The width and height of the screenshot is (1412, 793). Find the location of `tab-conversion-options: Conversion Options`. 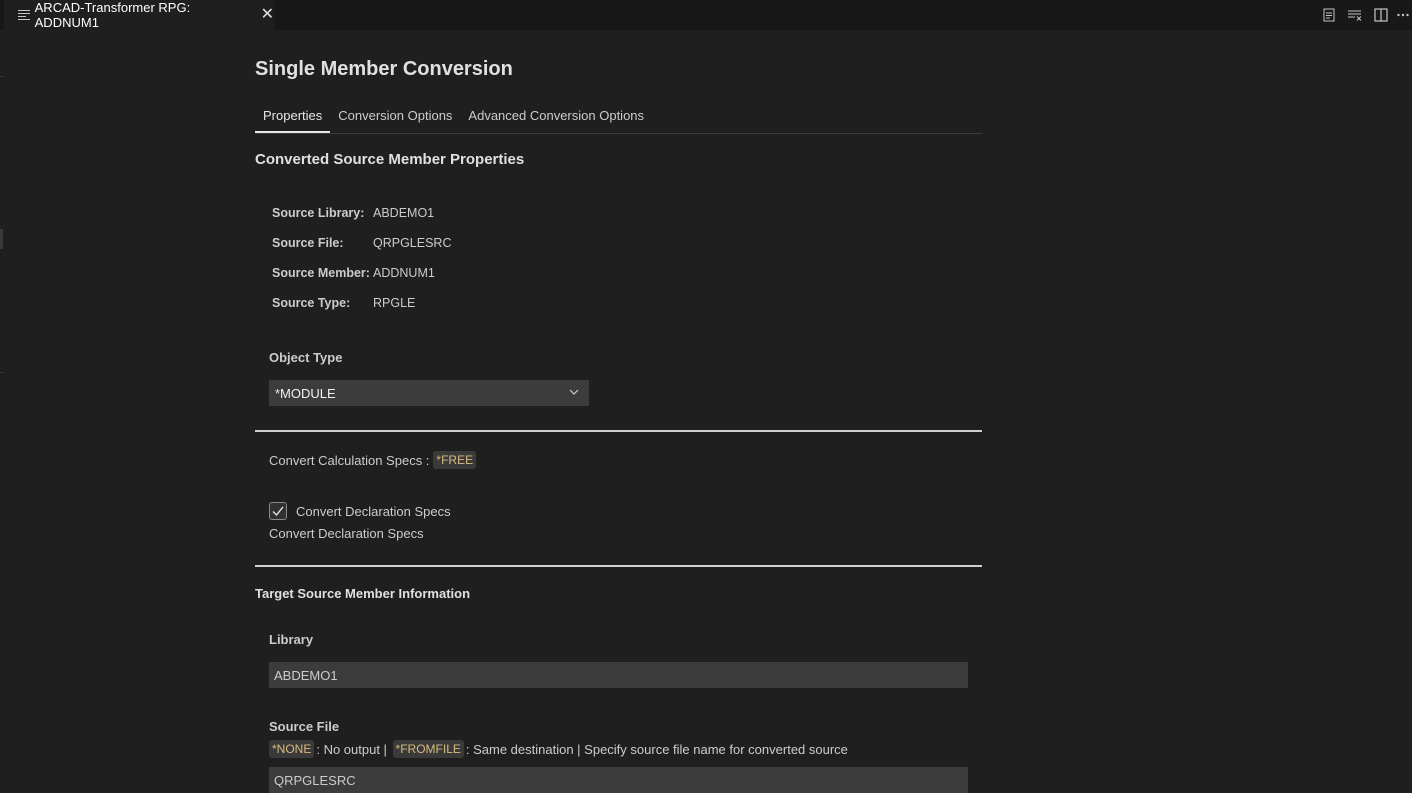

tab-conversion-options: Conversion Options is located at coordinates (395, 117).